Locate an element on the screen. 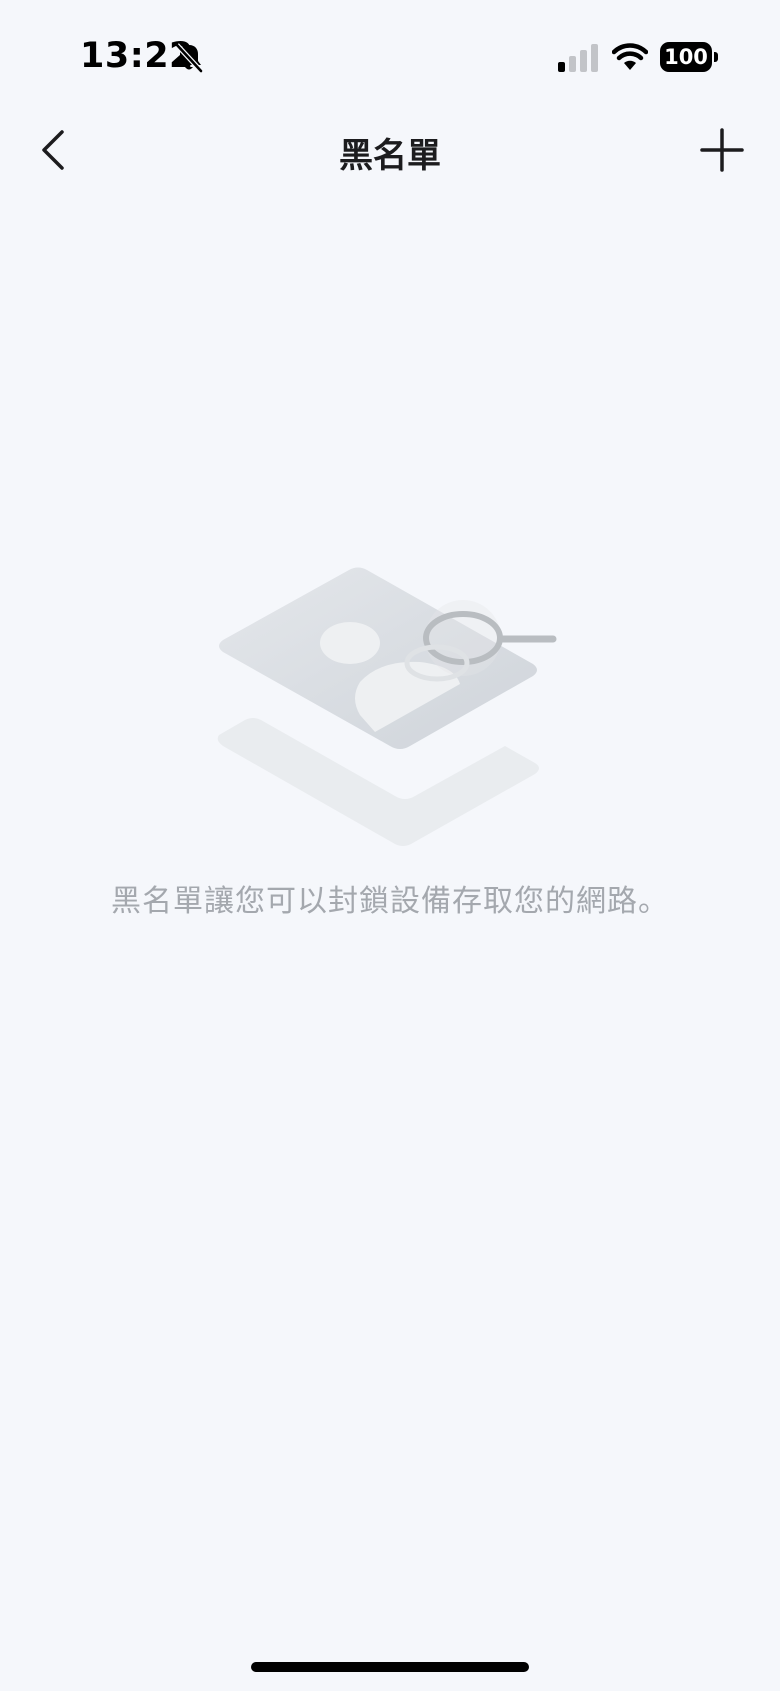 Image resolution: width=780 pixels, height=1691 pixels. navigation-bar: 黑名單 is located at coordinates (390, 150).